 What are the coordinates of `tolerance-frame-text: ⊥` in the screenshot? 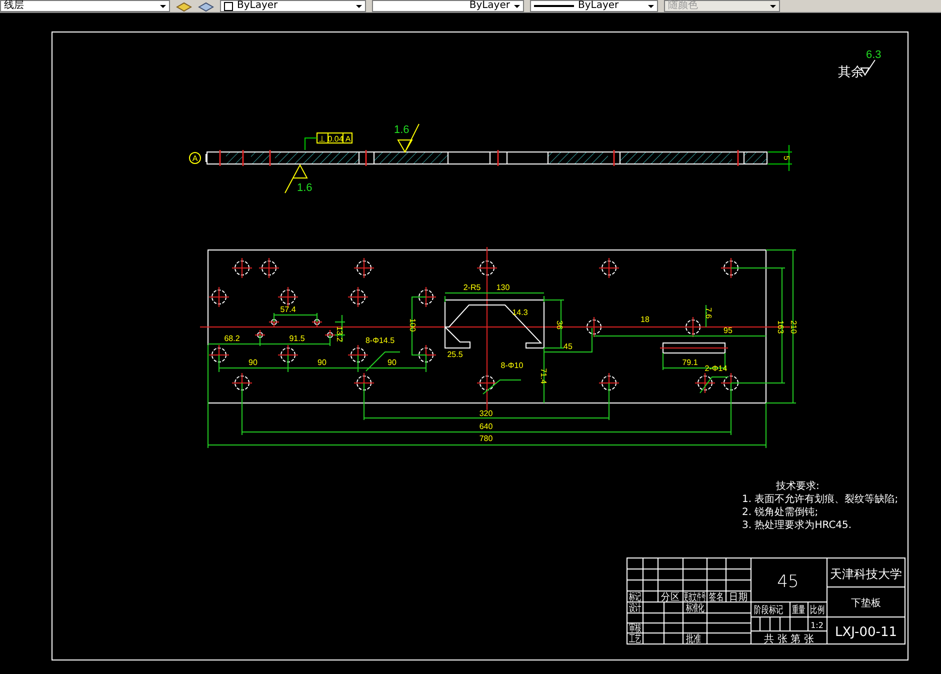 It's located at (322, 139).